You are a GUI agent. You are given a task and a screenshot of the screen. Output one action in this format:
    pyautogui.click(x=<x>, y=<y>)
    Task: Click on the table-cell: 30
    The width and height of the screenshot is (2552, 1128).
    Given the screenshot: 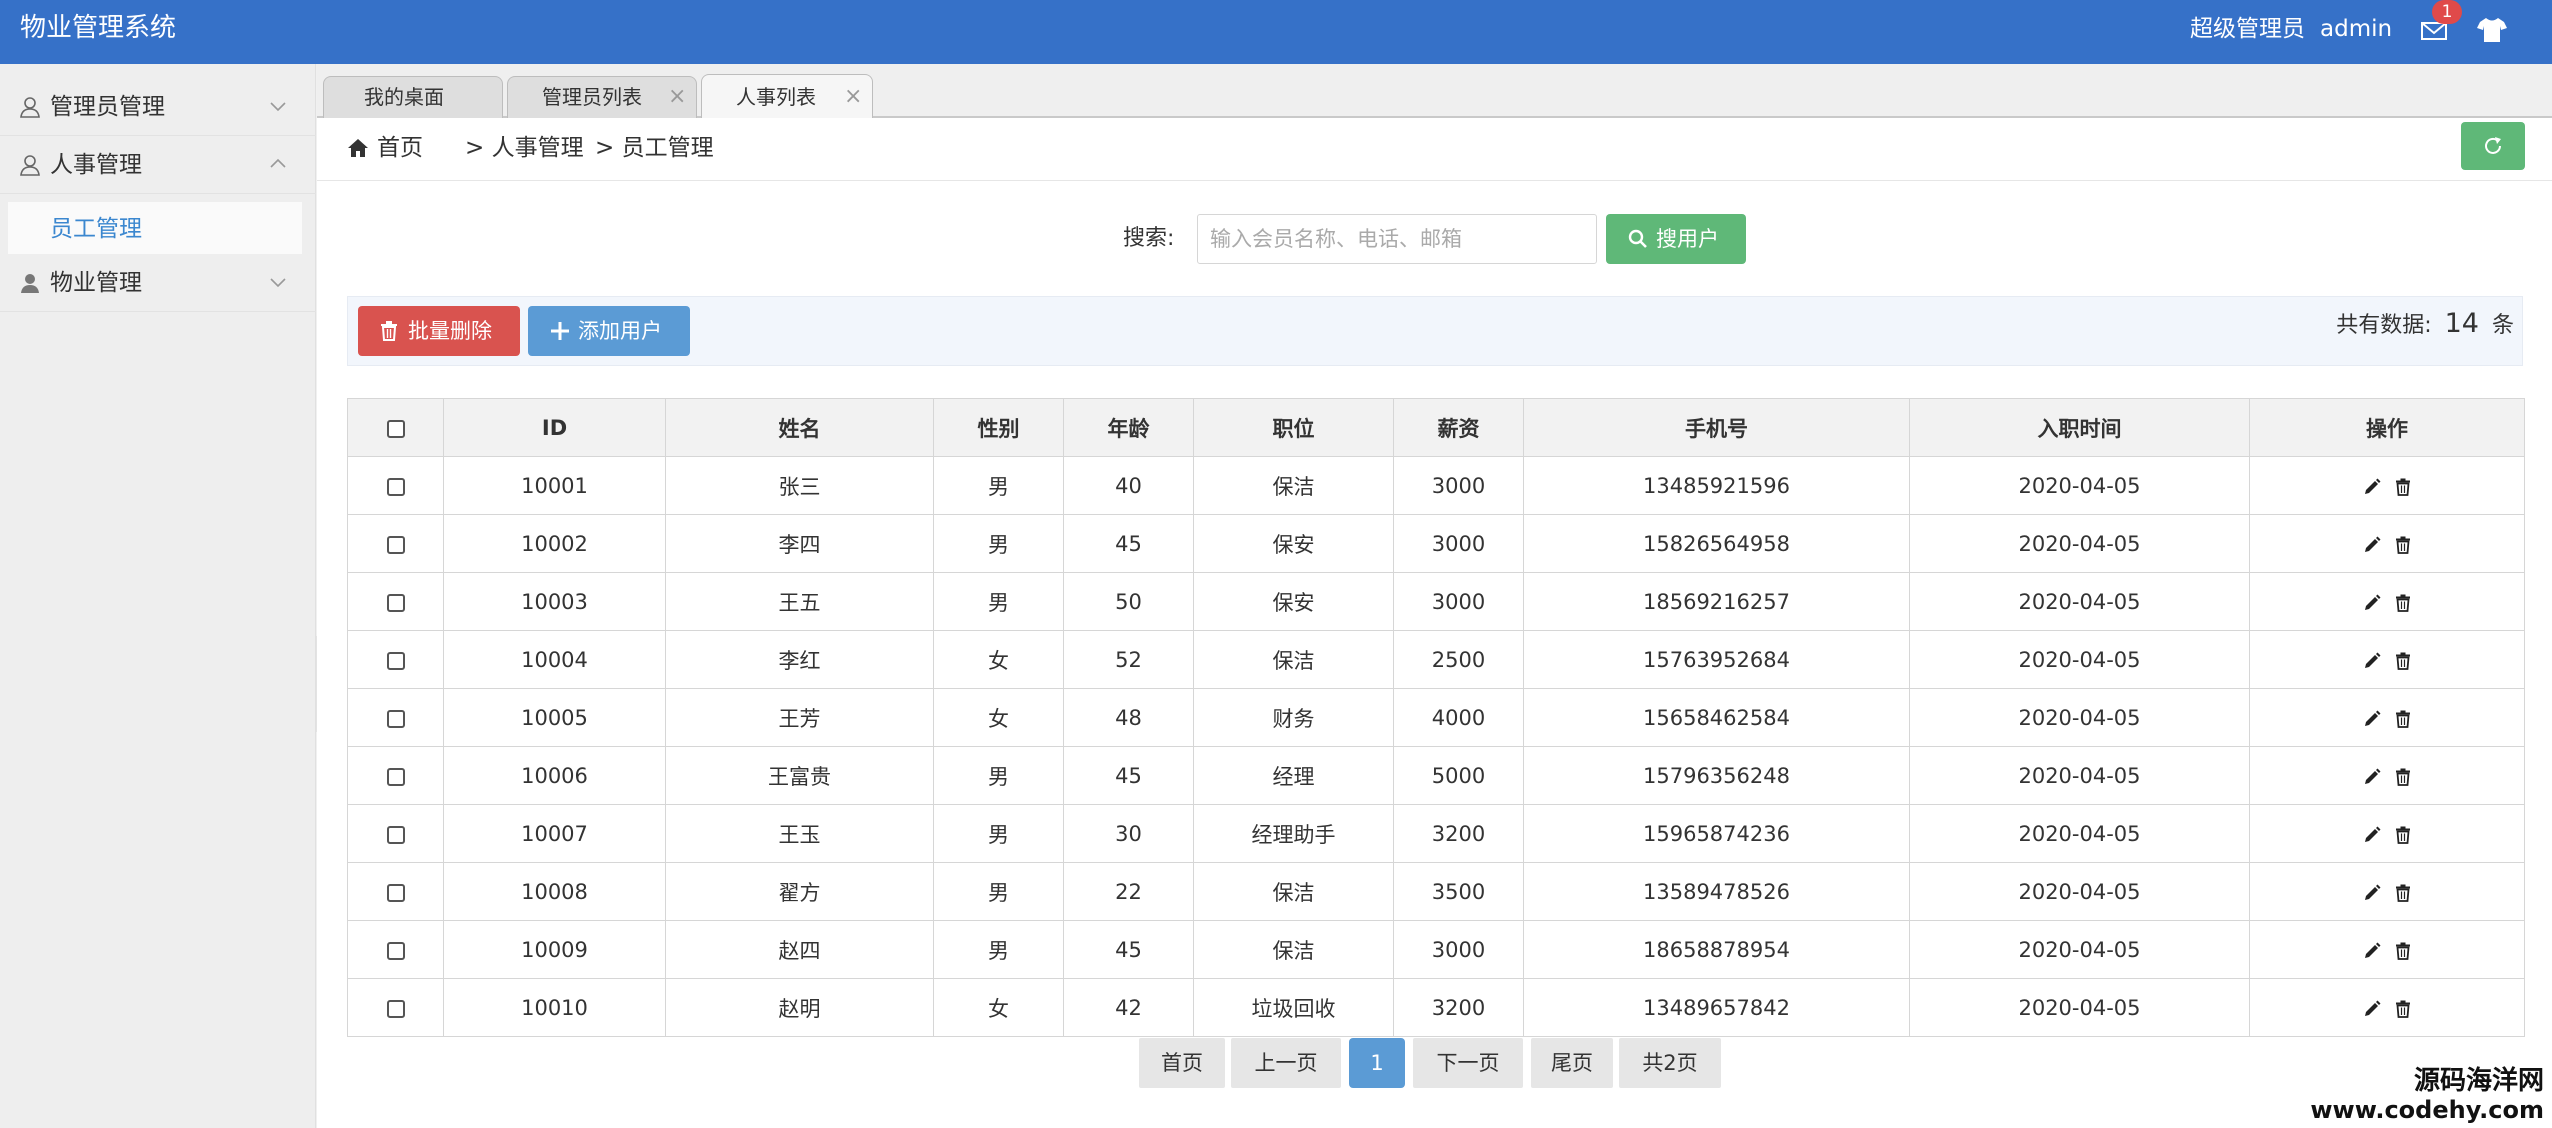 What is the action you would take?
    pyautogui.click(x=1128, y=833)
    